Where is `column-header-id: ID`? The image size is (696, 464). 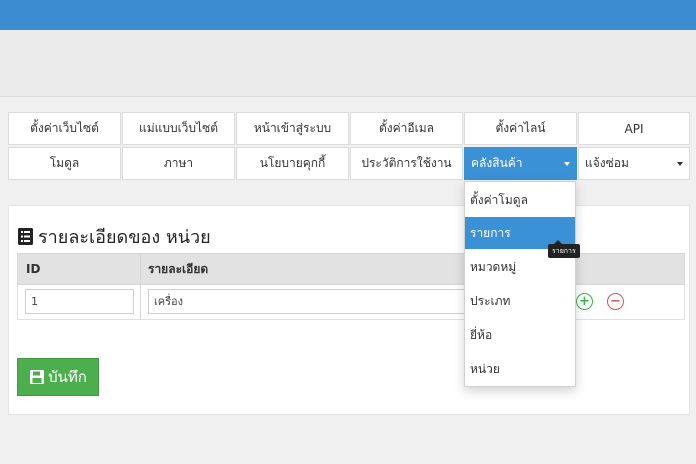
column-header-id: ID is located at coordinates (33, 269).